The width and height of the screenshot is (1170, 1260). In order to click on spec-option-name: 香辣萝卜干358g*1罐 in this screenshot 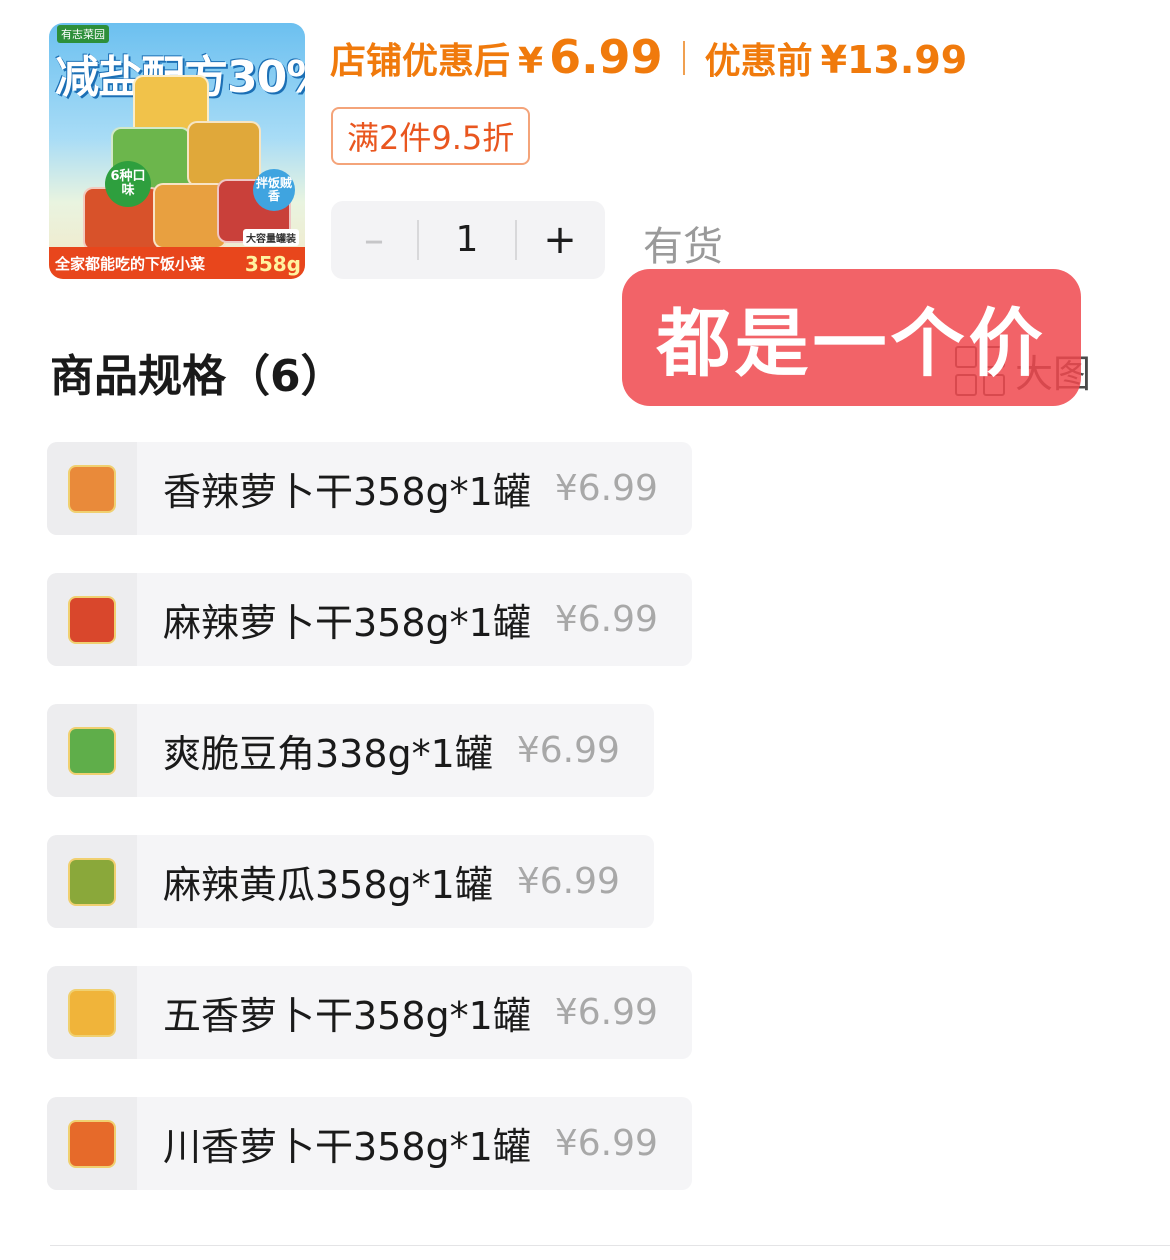, I will do `click(347, 492)`.